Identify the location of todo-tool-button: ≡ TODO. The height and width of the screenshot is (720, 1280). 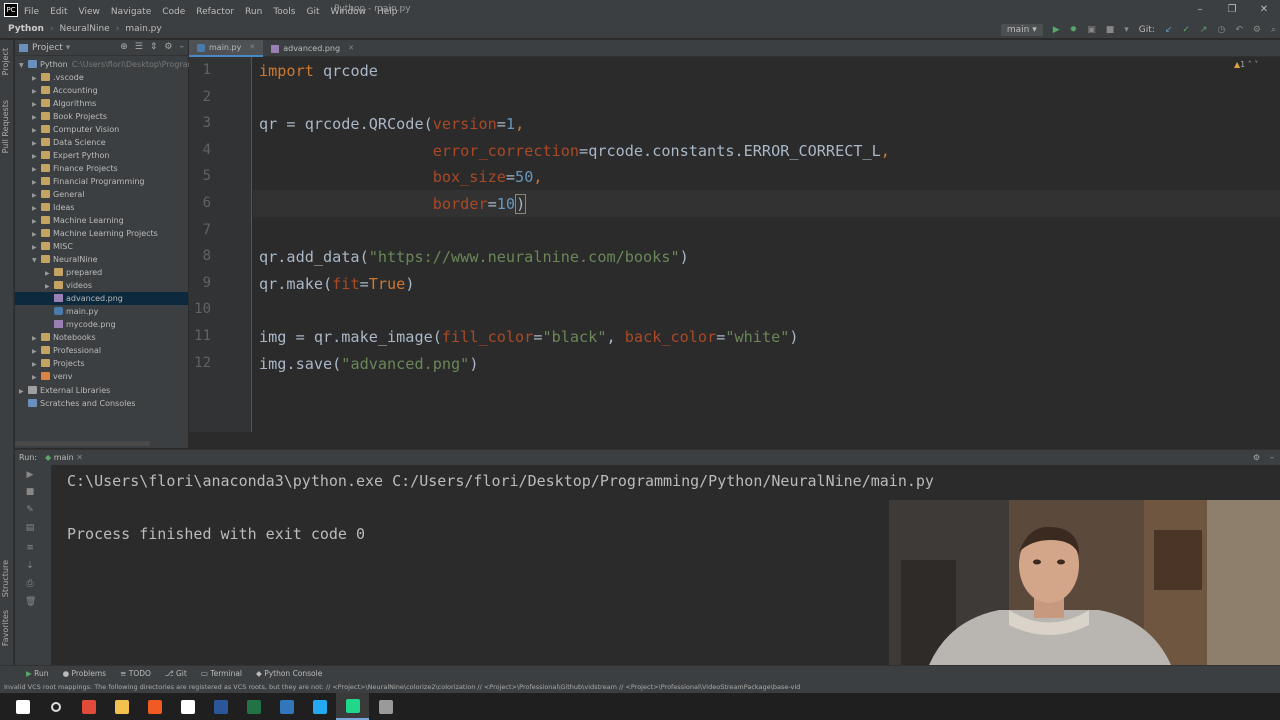
(135, 673).